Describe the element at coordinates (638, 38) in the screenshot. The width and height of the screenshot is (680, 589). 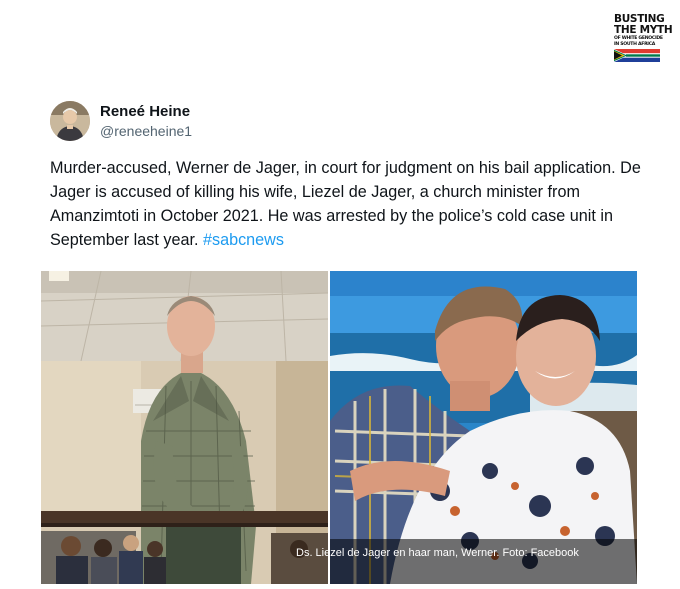
I see `logo-line-3: OF WHITE GENOCIDE` at that location.